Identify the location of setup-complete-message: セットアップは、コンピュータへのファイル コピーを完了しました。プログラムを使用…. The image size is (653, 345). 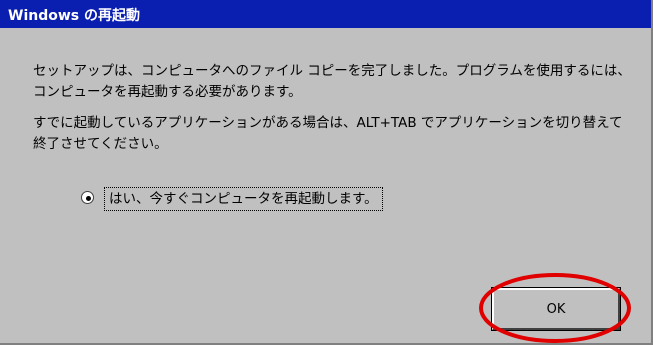
(332, 81).